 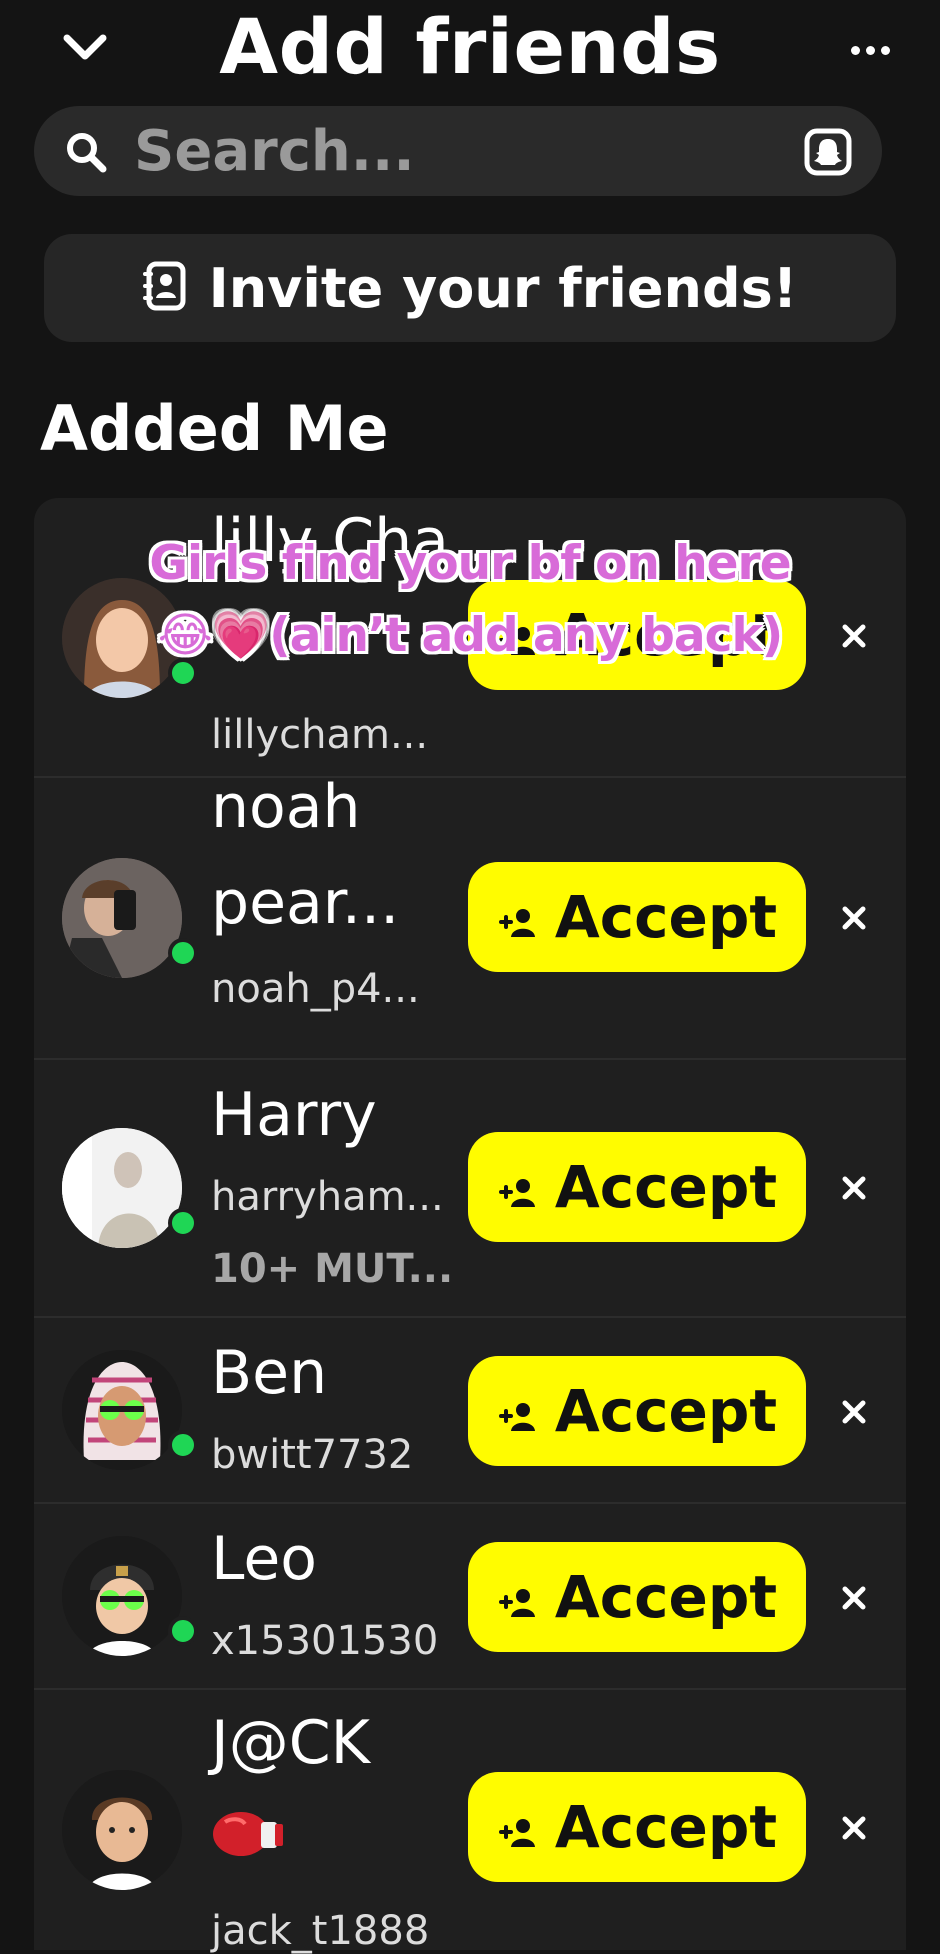 What do you see at coordinates (214, 428) in the screenshot?
I see `section-title: Added Me` at bounding box center [214, 428].